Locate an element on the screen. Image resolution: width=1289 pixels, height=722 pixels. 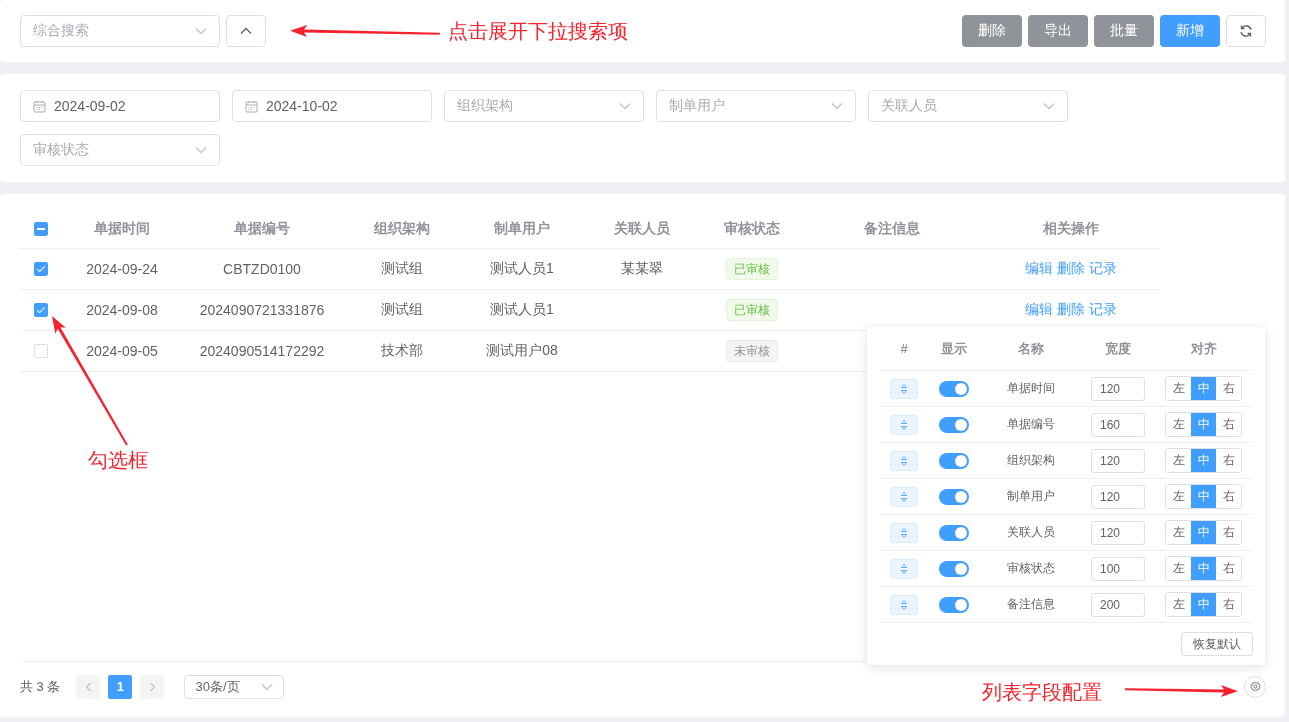
reset-button: 恢复默认 is located at coordinates (1217, 644).